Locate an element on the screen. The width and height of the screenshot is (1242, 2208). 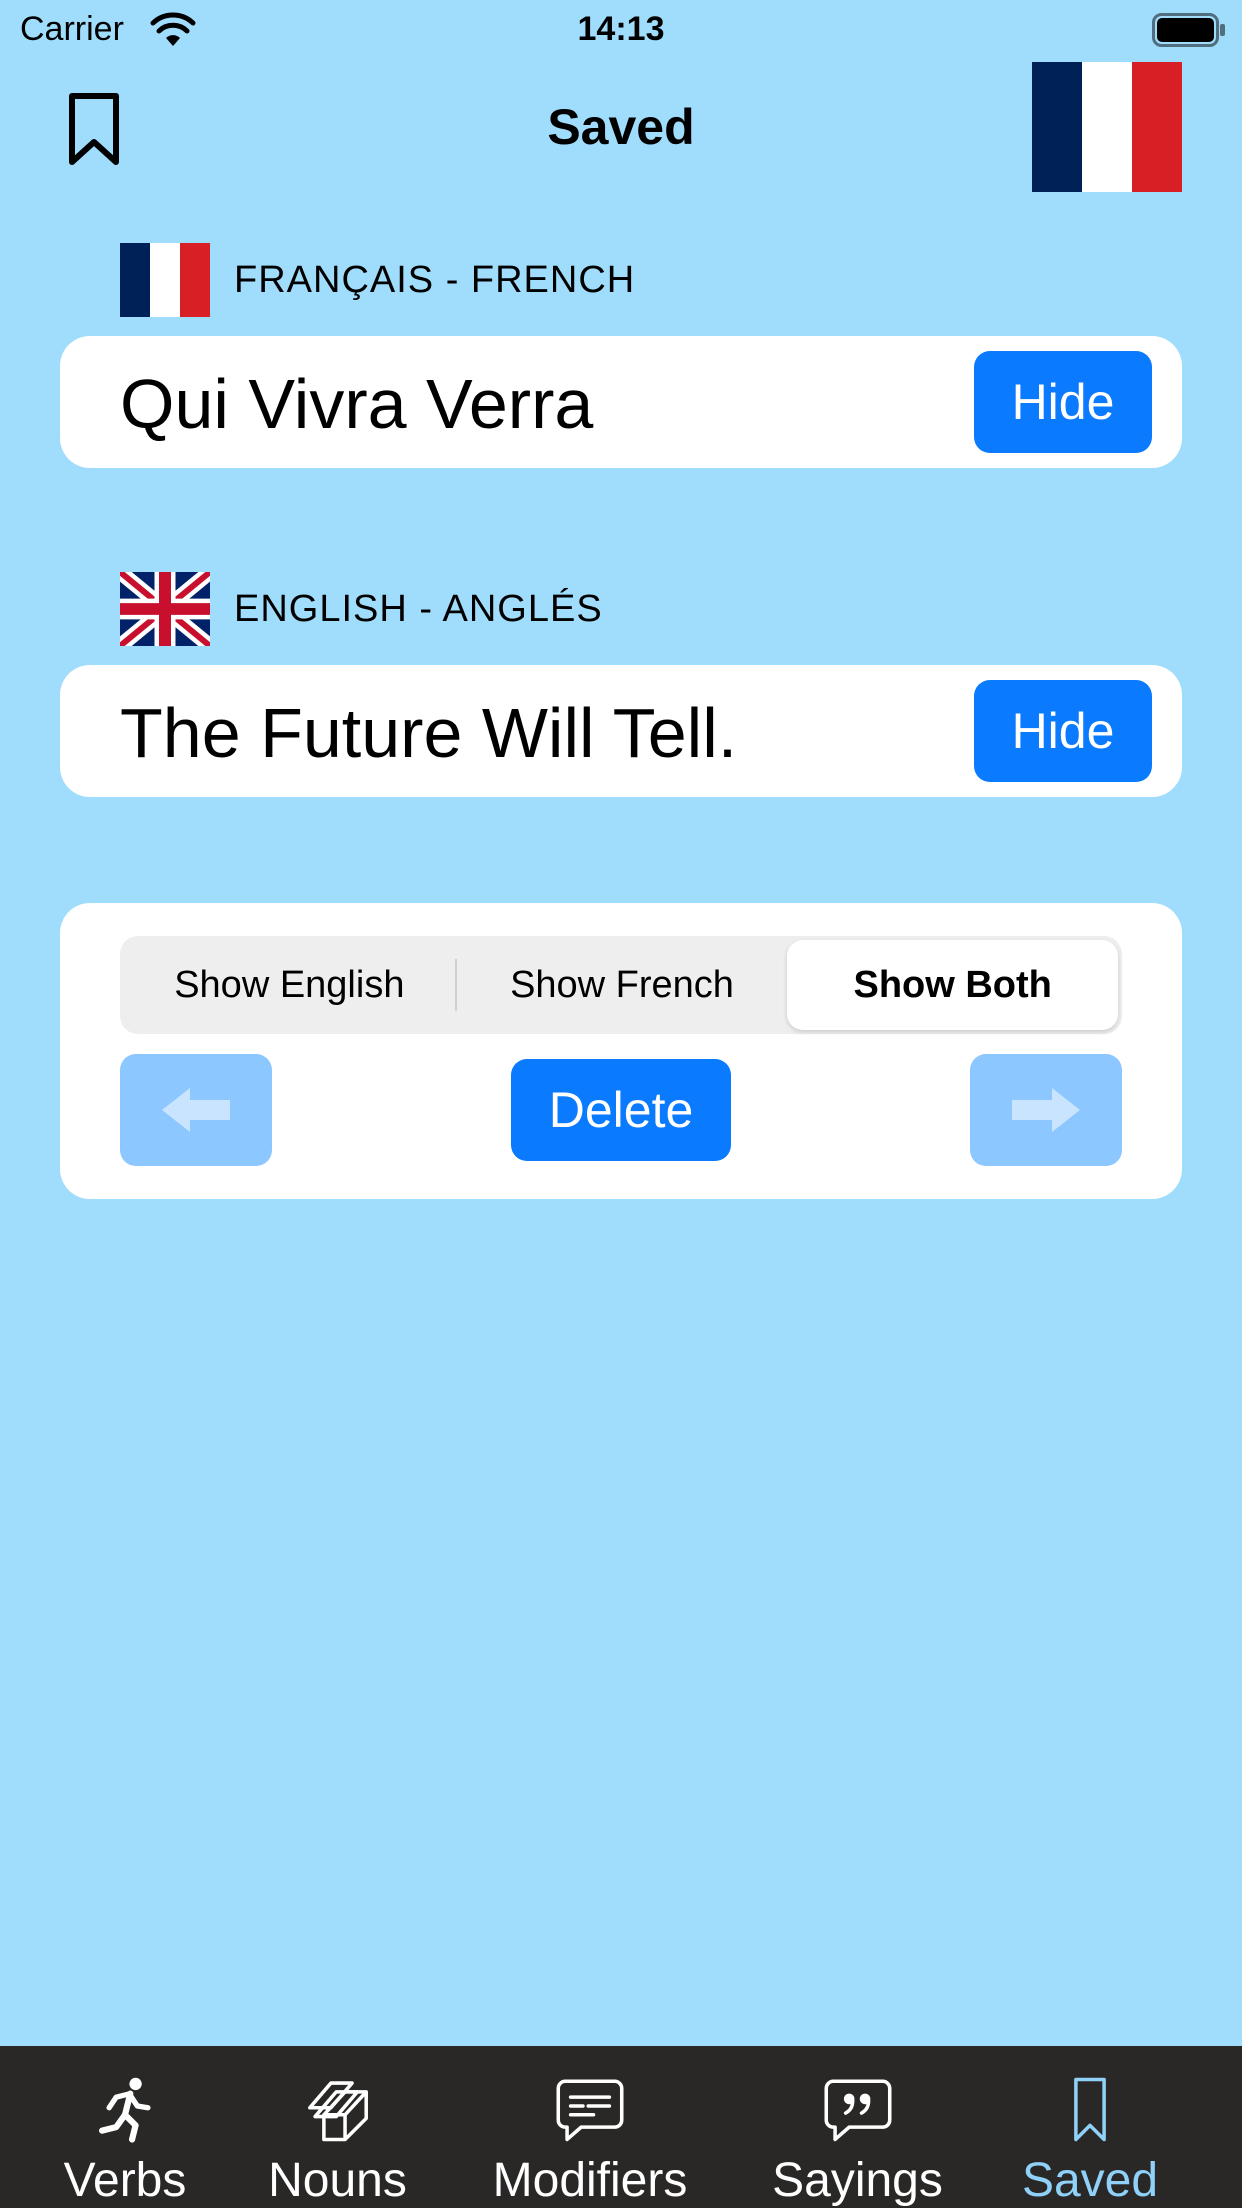
running-person-icon is located at coordinates (124, 2110).